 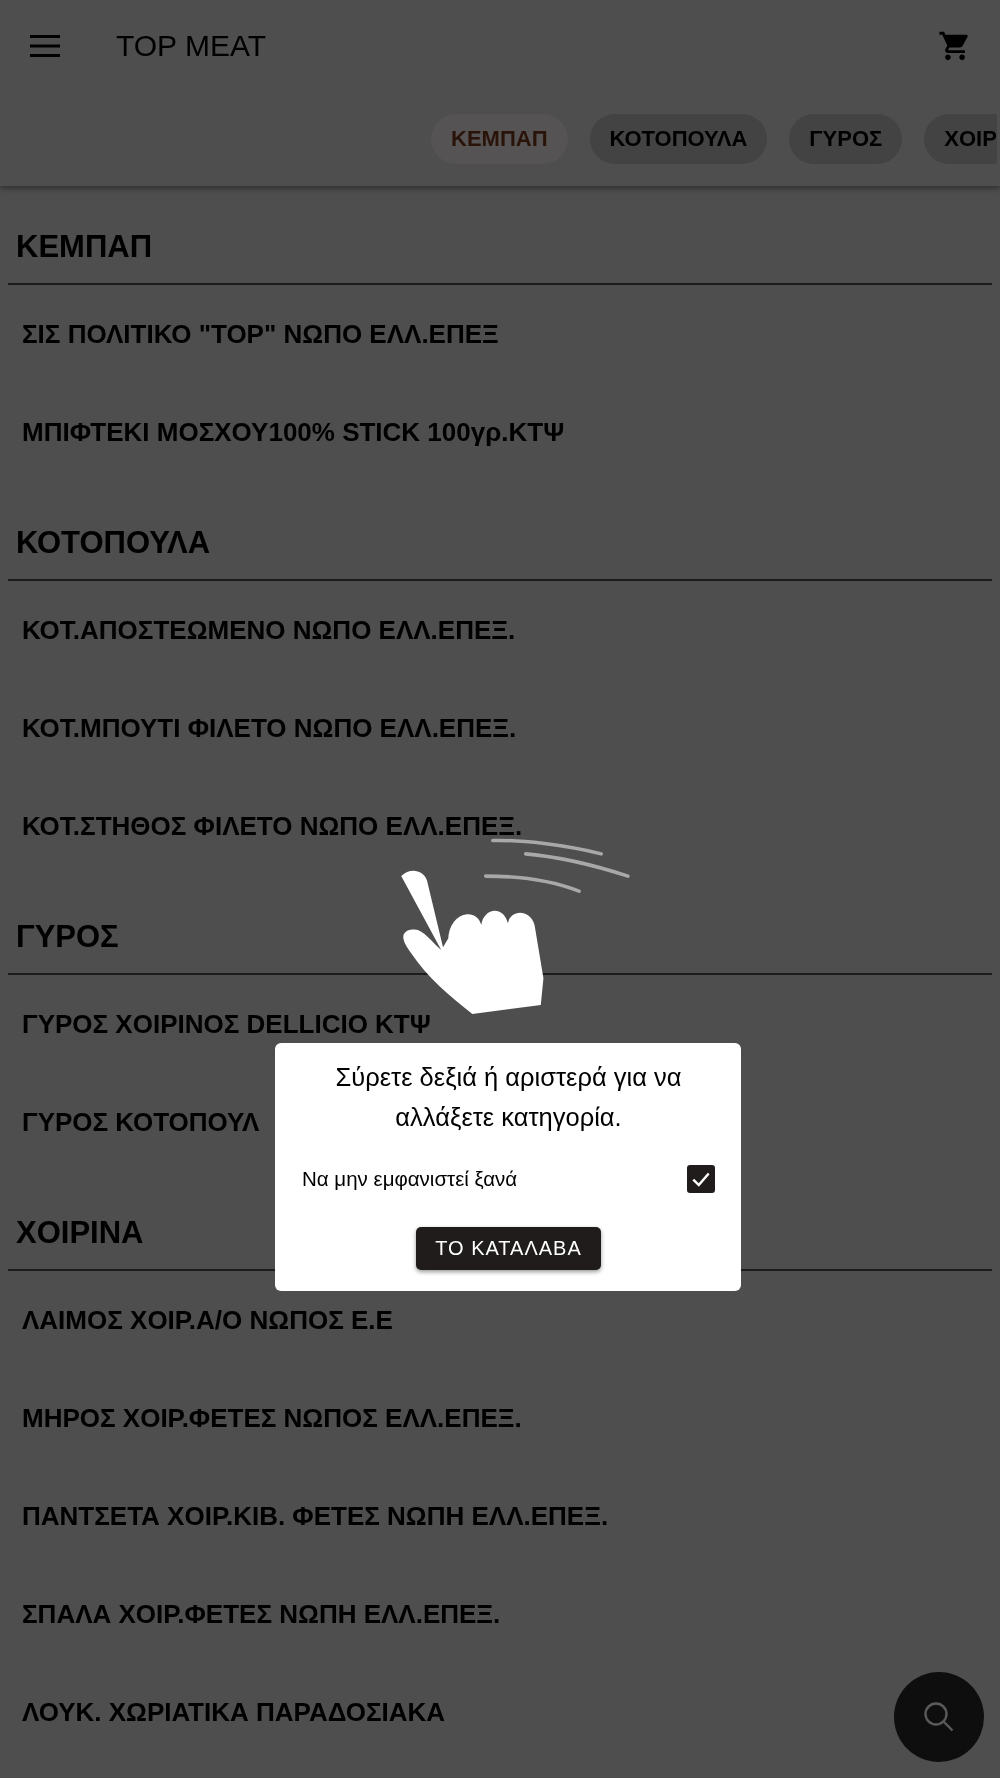 What do you see at coordinates (192, 46) in the screenshot?
I see `app-title: TOP MEAT` at bounding box center [192, 46].